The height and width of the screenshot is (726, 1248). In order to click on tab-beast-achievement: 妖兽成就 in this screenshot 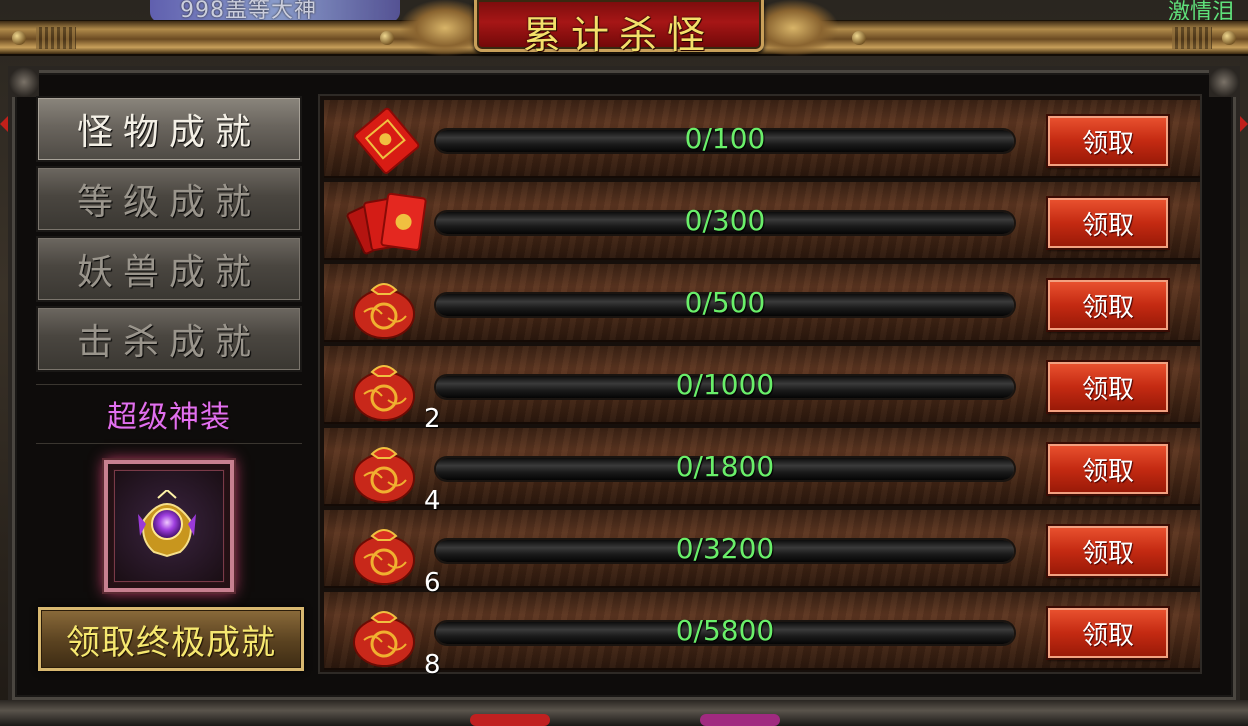, I will do `click(169, 269)`.